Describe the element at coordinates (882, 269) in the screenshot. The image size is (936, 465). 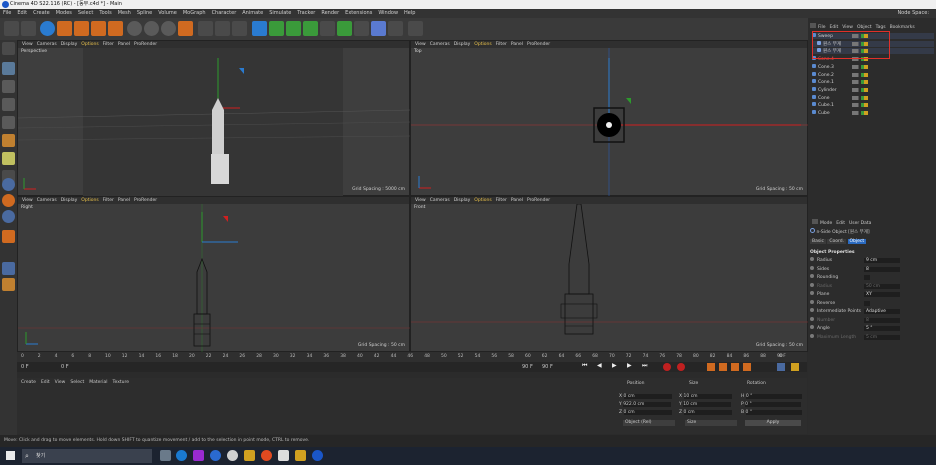
I see `property-value-field: 8` at that location.